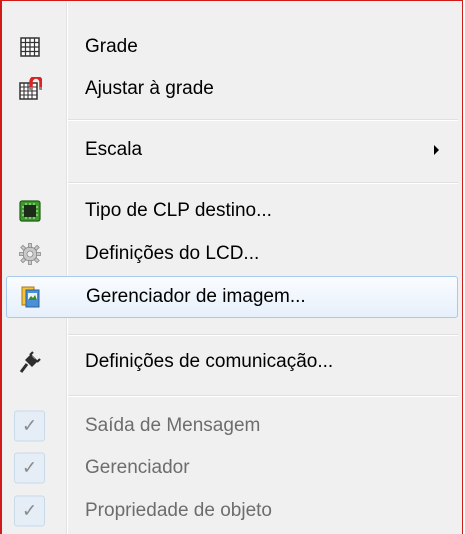 The image size is (465, 534). What do you see at coordinates (114, 149) in the screenshot?
I see `menu-item-label: Escala` at bounding box center [114, 149].